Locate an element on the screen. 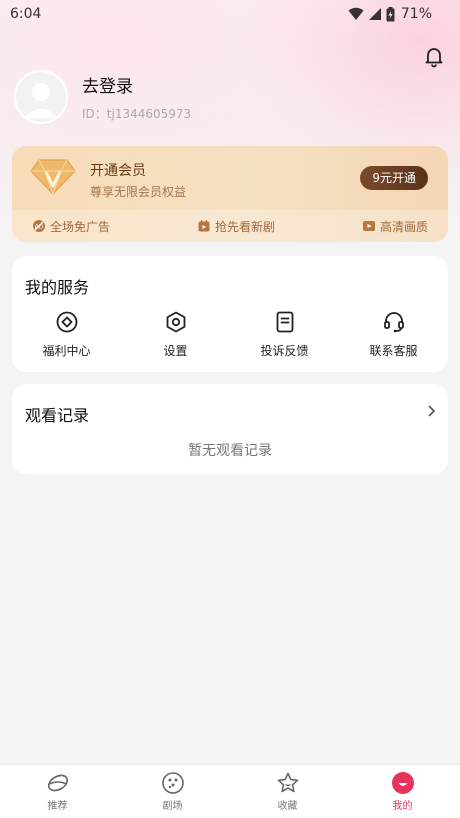  perk-label: 抢先看新剧 is located at coordinates (244, 226).